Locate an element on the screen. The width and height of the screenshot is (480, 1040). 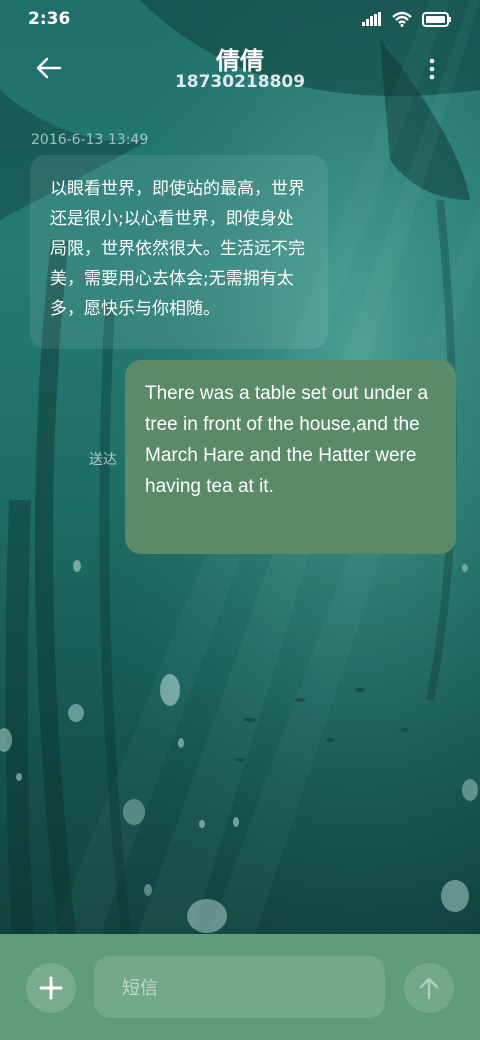
plus-icon is located at coordinates (51, 988).